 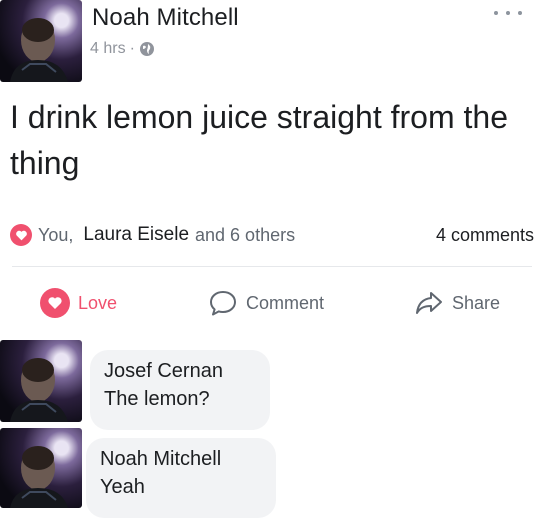 I want to click on comment-button: Comment, so click(x=266, y=303).